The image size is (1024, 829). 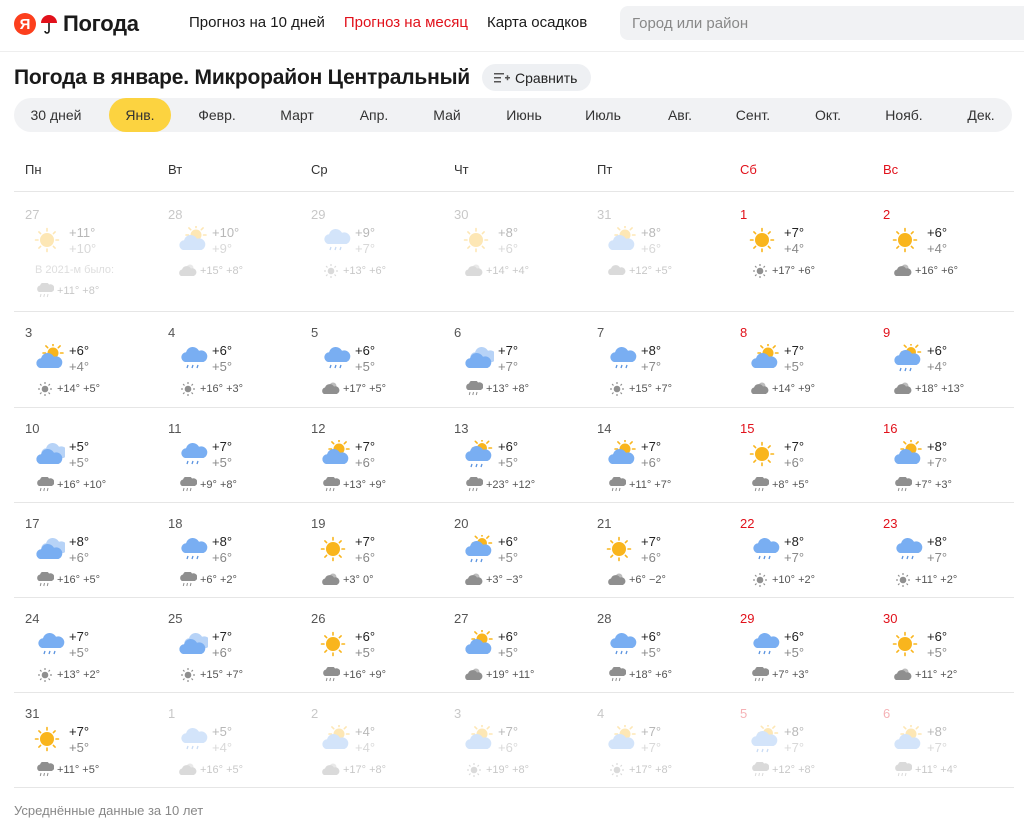 What do you see at coordinates (537, 22) in the screenshot?
I see `nav-precipitation-map: Карта осадков` at bounding box center [537, 22].